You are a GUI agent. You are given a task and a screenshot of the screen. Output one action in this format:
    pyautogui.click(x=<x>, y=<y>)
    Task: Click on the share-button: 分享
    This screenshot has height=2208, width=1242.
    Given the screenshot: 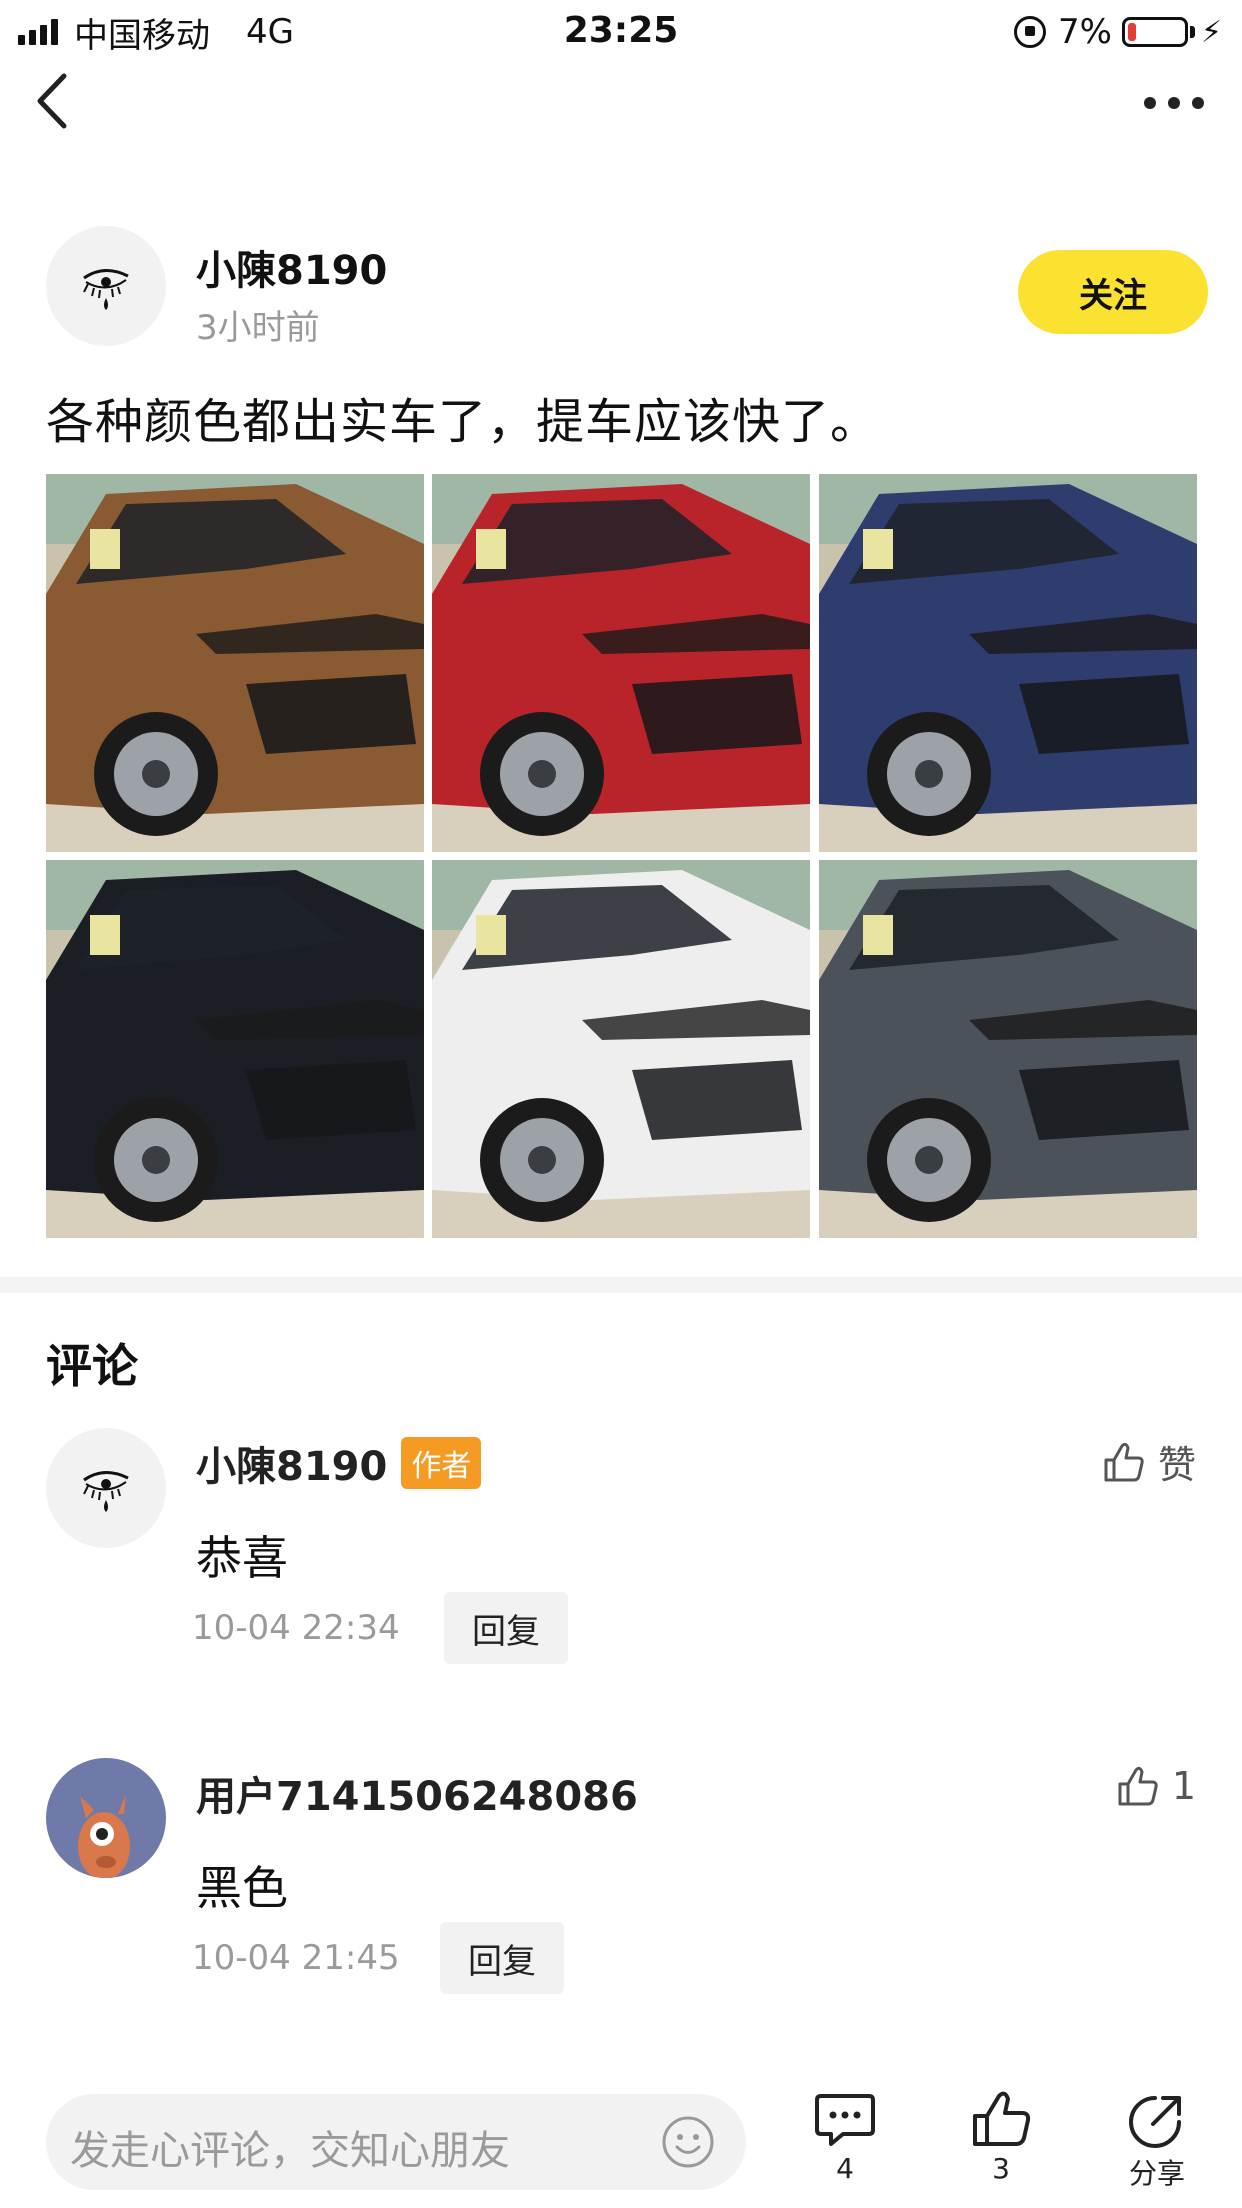 What is the action you would take?
    pyautogui.click(x=1157, y=2141)
    